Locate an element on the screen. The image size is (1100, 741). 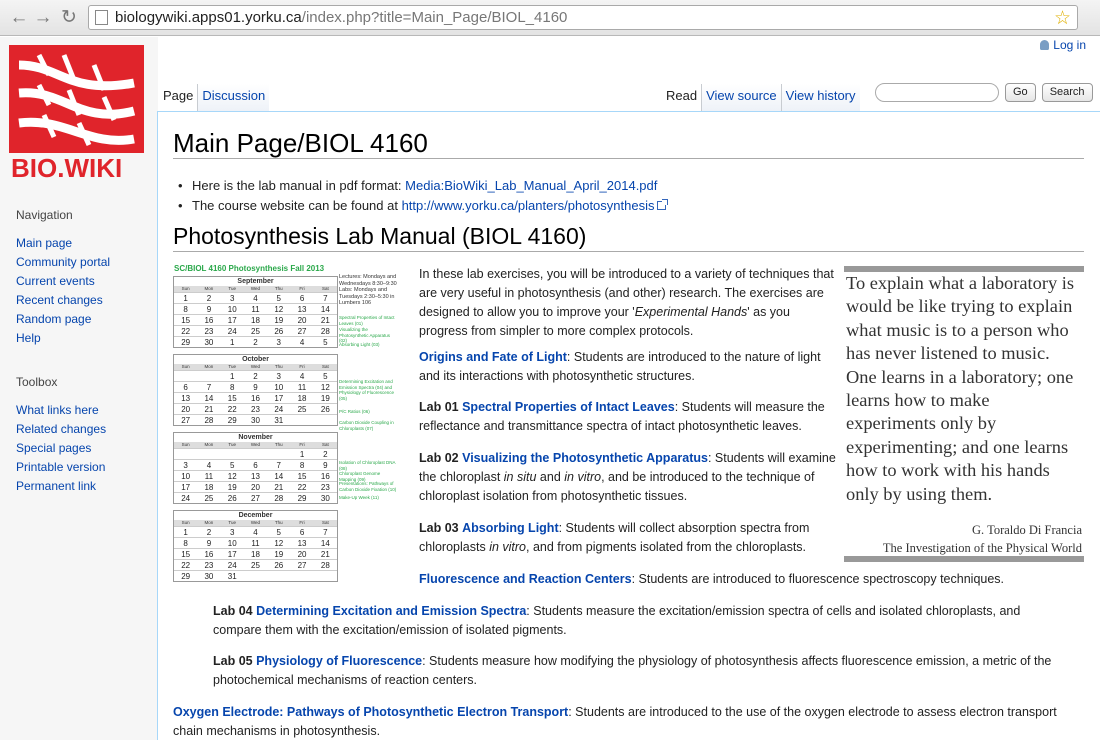
sidebar-item-community-portal: Community portal is located at coordinates (63, 262).